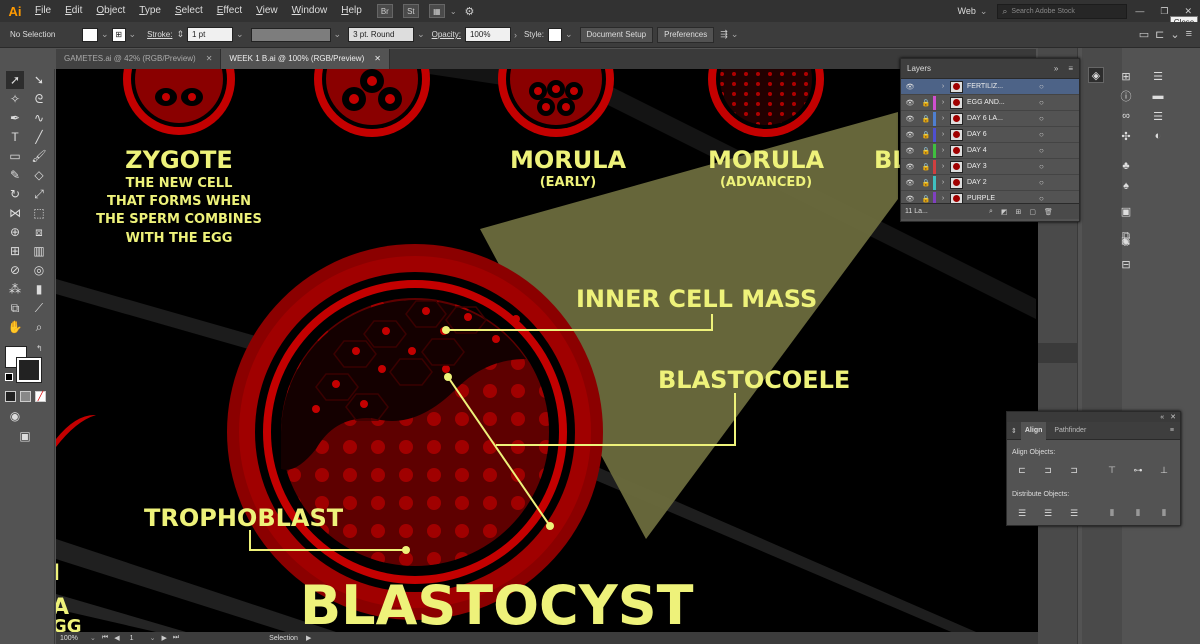 The height and width of the screenshot is (644, 1200). I want to click on fill-swatch, so click(90, 34).